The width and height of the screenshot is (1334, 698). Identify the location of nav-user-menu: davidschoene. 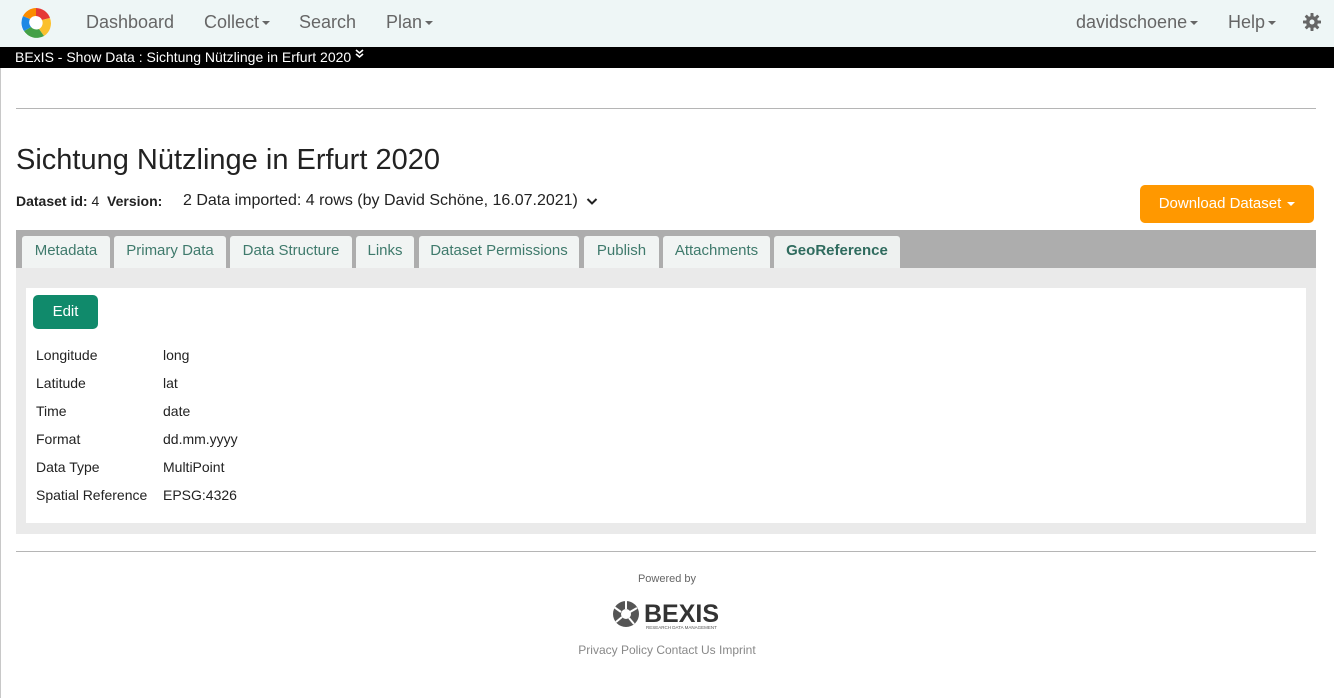
(1137, 22).